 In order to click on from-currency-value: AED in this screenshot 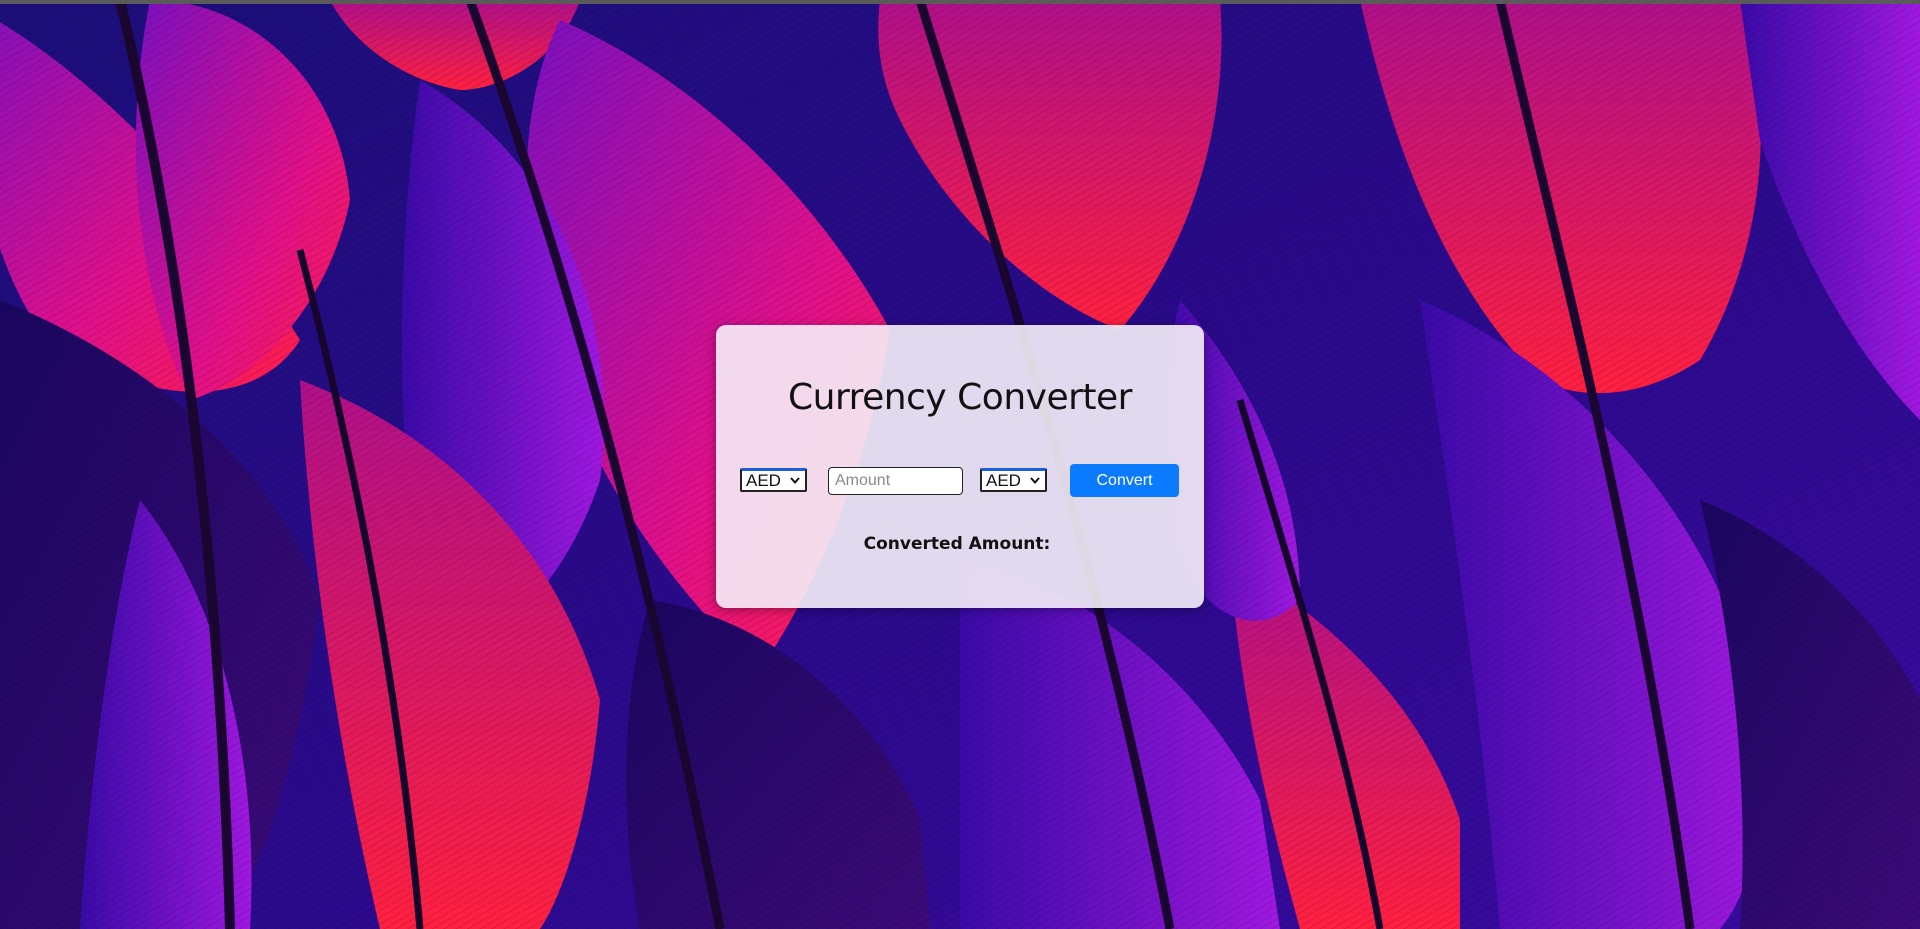, I will do `click(763, 480)`.